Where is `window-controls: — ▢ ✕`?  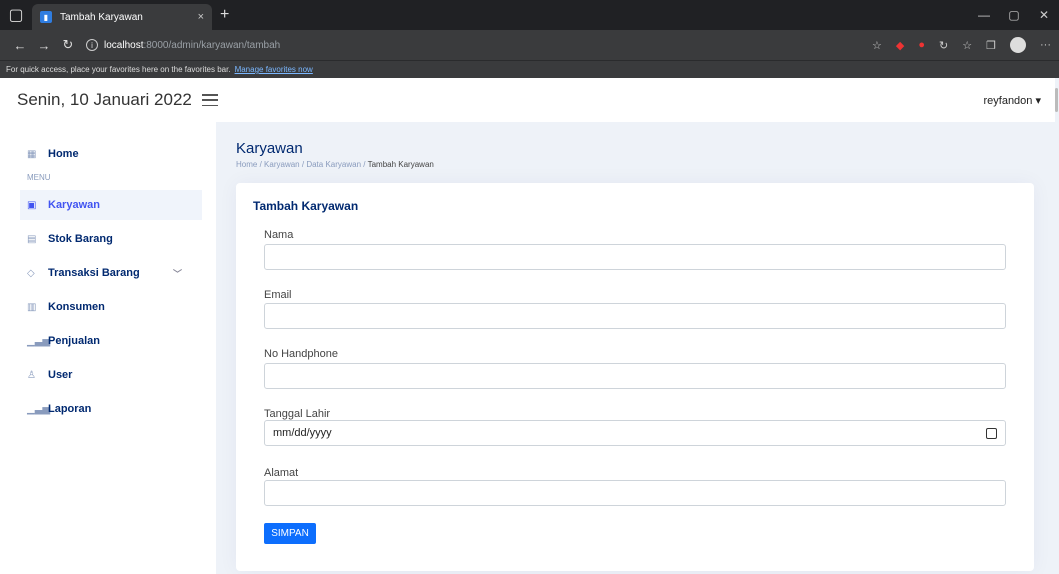
window-controls: — ▢ ✕ is located at coordinates (1014, 15).